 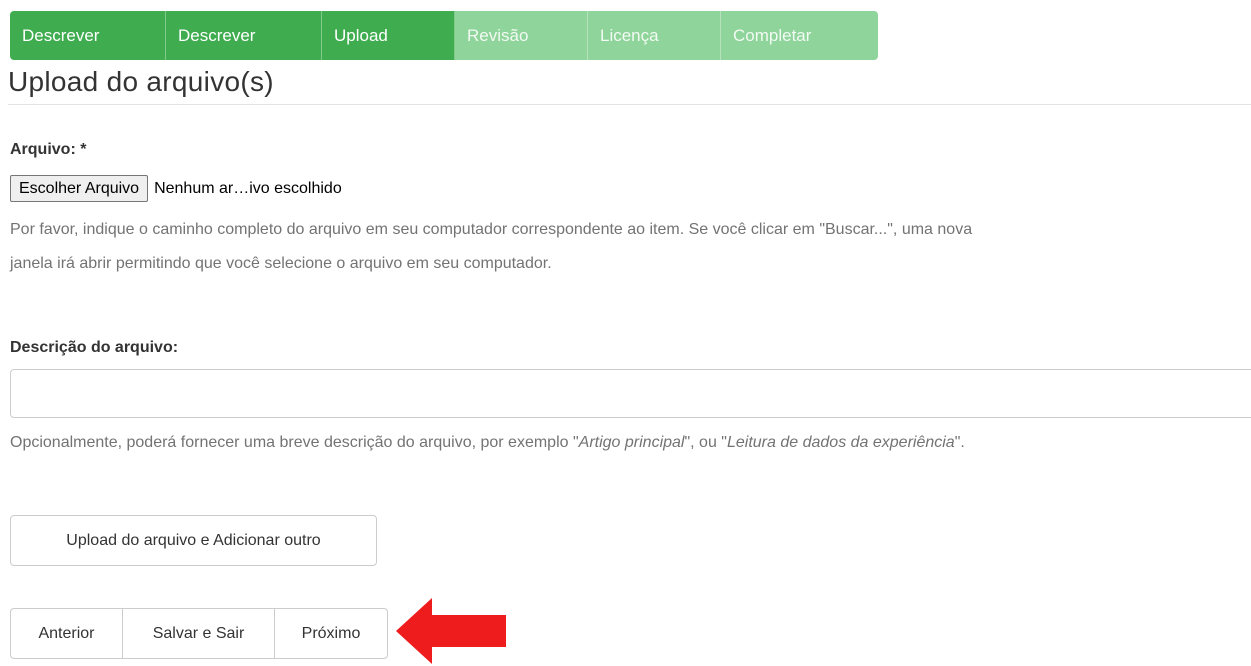 I want to click on navigation-button-group: Anterior Salvar e Sair Próximo, so click(x=199, y=633).